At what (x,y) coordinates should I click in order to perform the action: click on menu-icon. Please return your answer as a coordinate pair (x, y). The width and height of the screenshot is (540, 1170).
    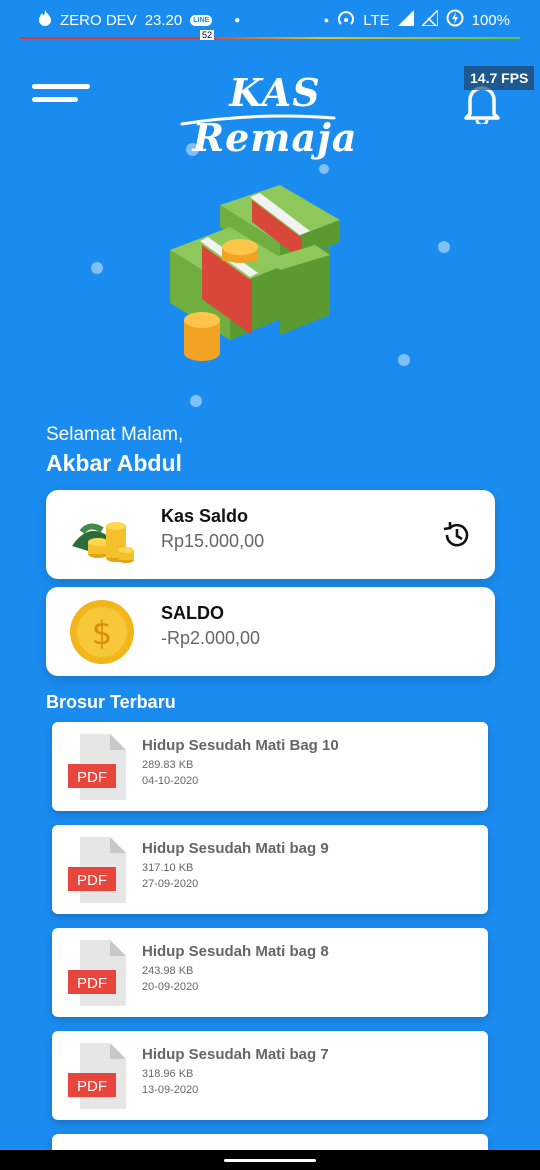
    Looking at the image, I should click on (61, 86).